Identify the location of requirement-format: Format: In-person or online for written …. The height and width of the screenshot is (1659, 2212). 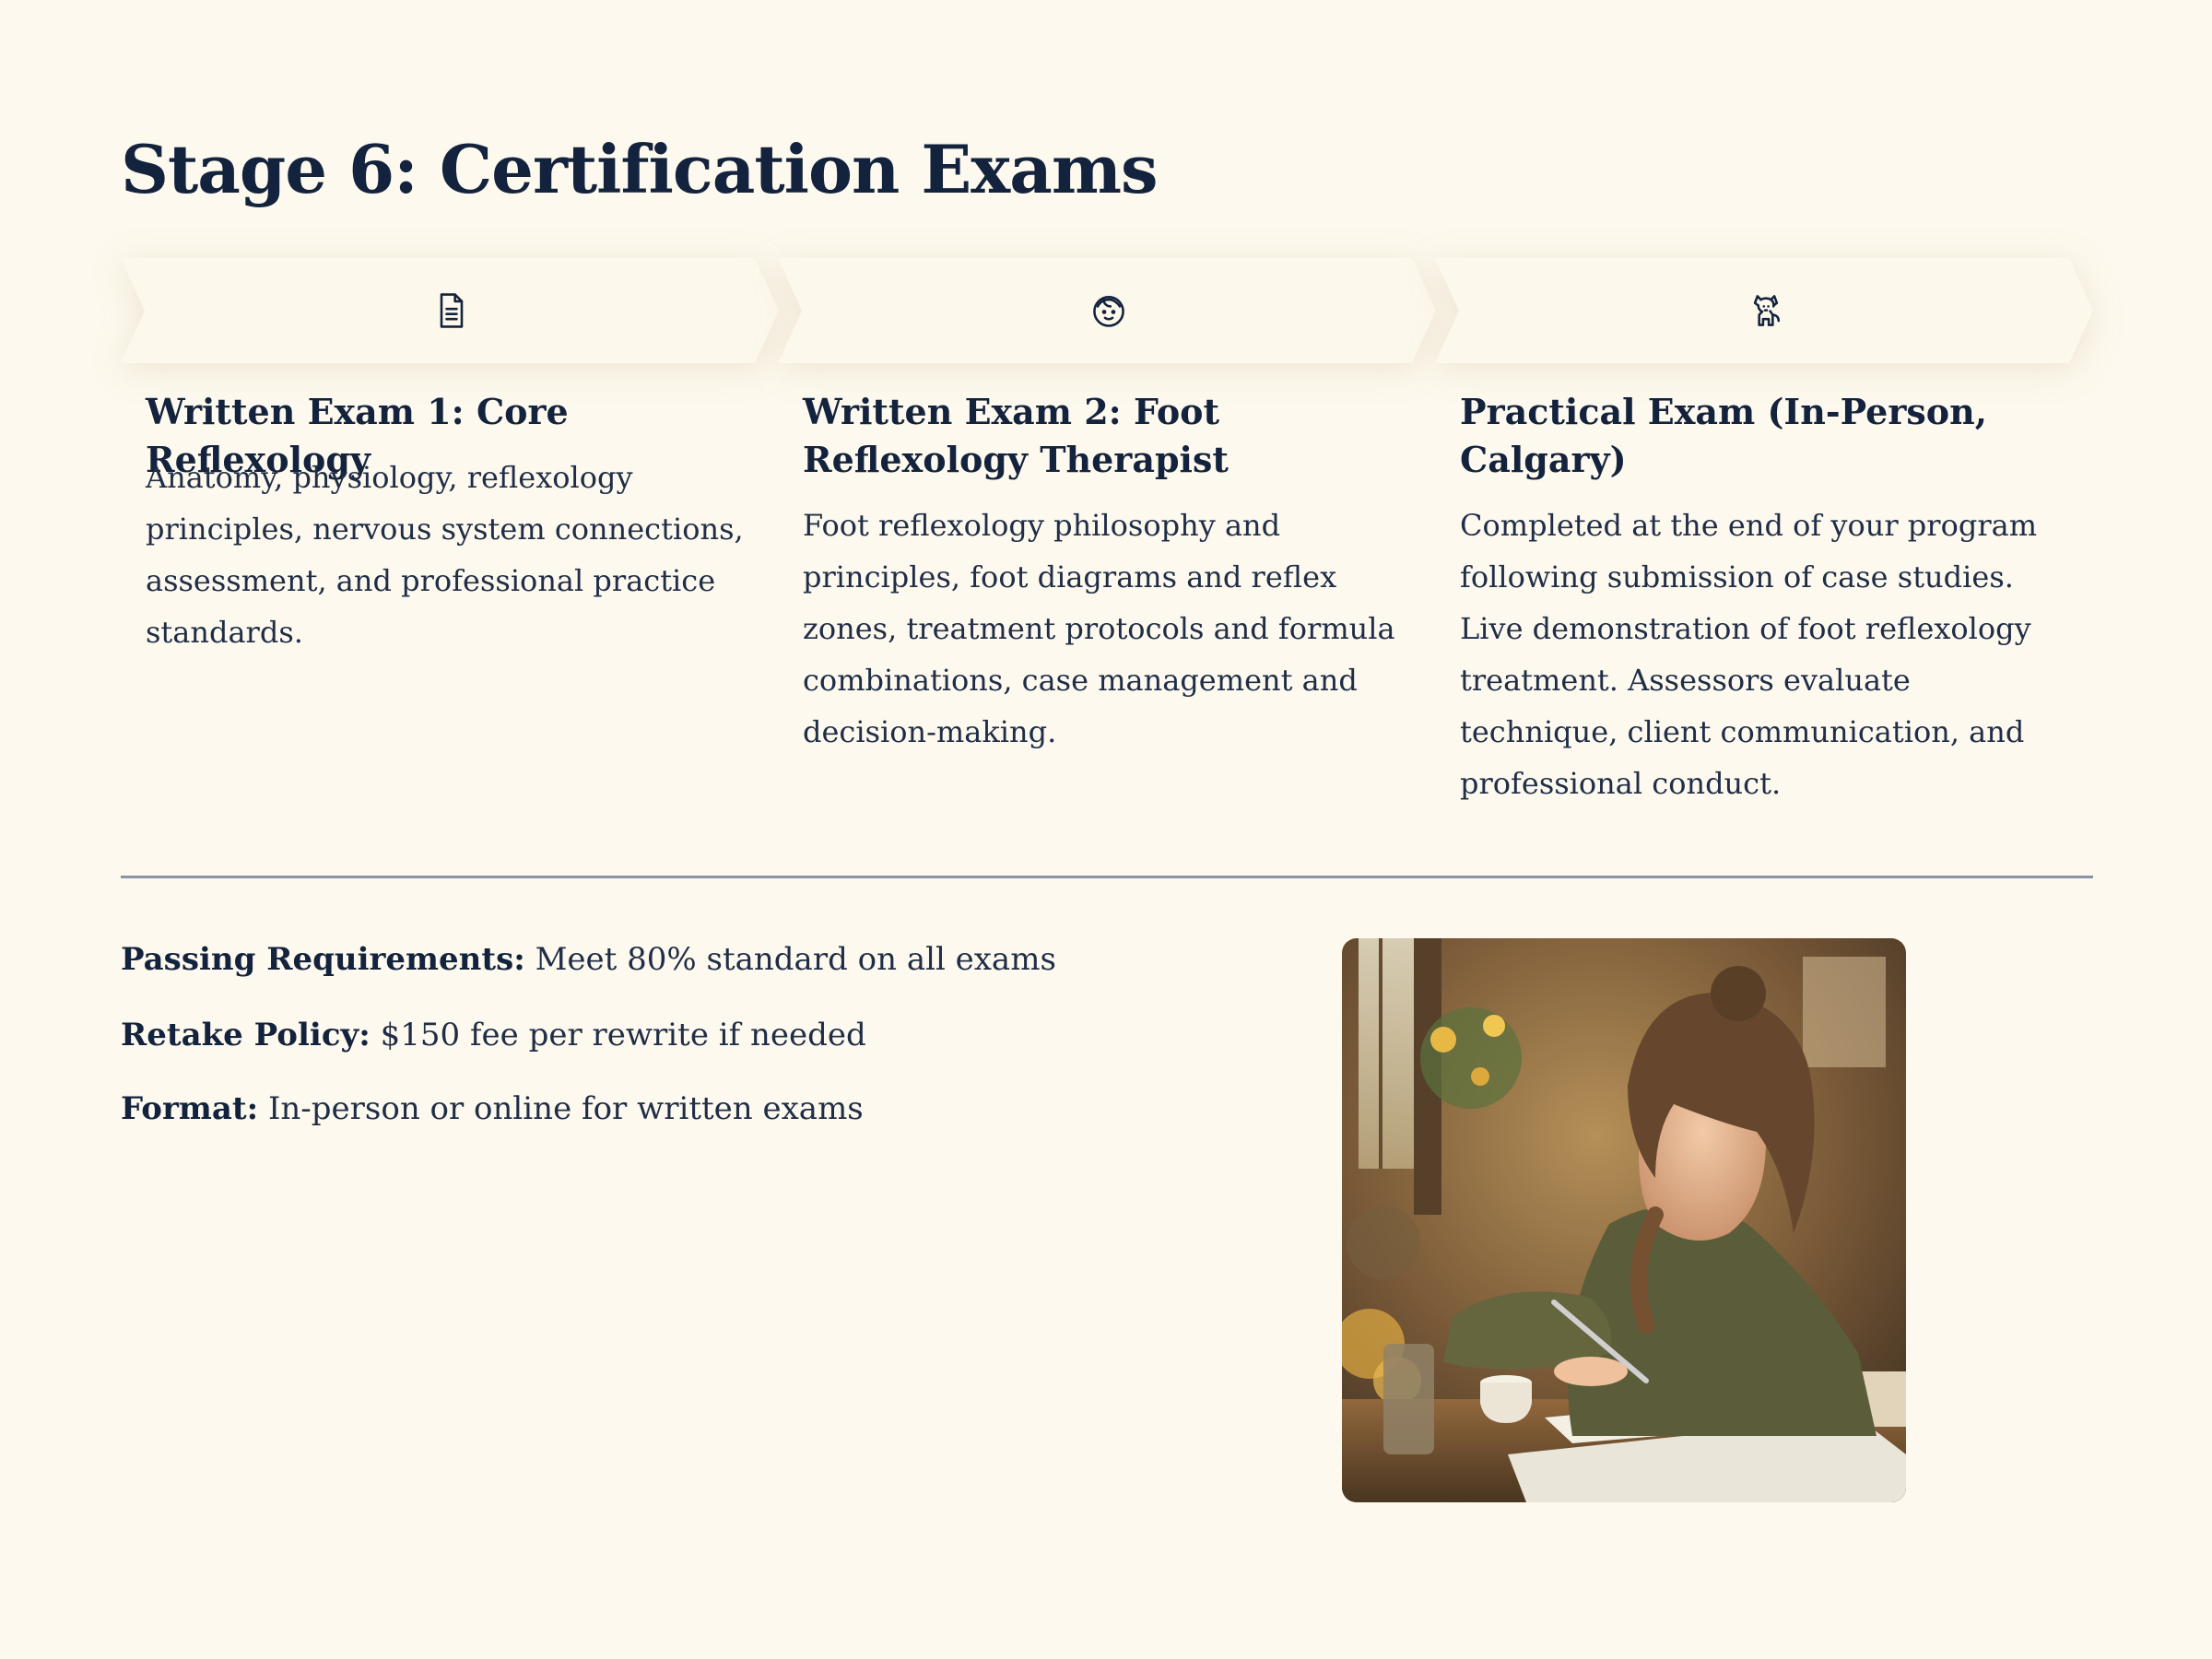
(492, 1109).